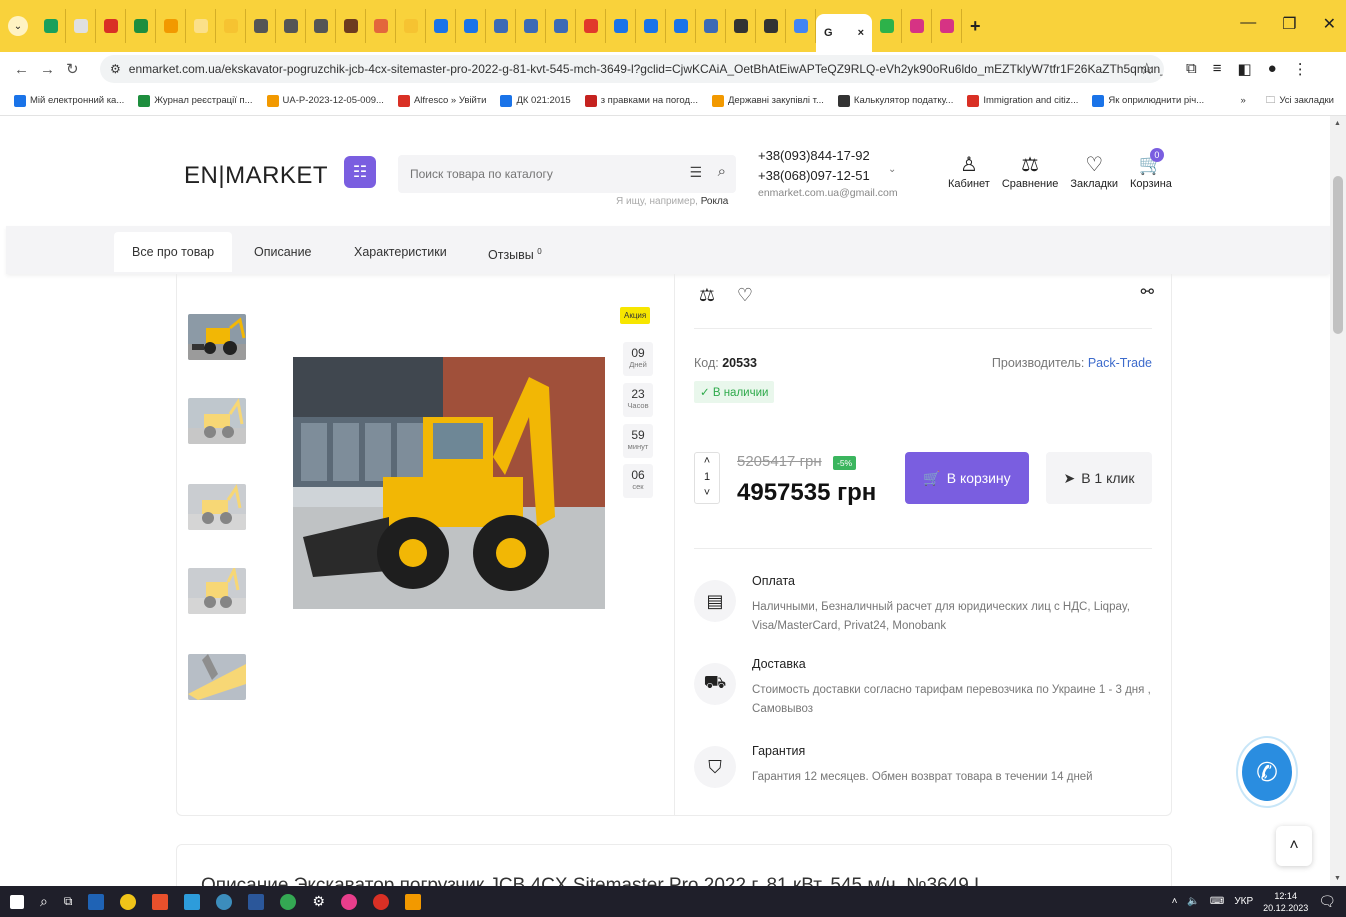 Image resolution: width=1346 pixels, height=917 pixels. What do you see at coordinates (256, 901) in the screenshot?
I see `word-icon` at bounding box center [256, 901].